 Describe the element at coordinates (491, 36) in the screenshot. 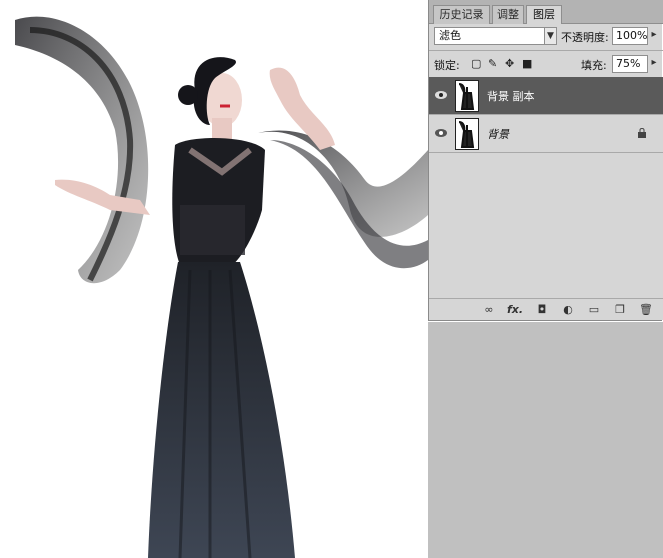

I see `blend-mode-select: 滤色` at that location.